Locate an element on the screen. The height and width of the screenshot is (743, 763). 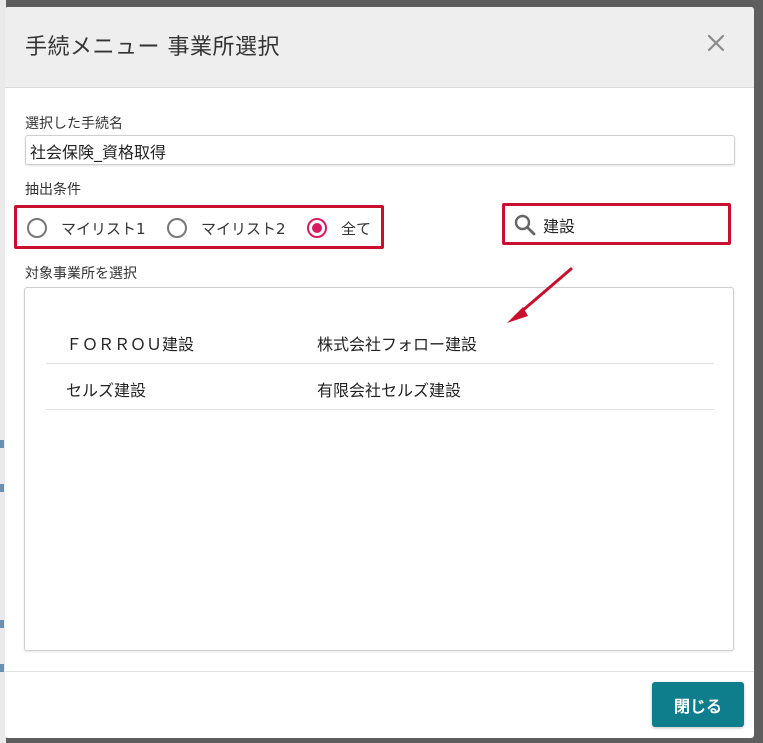
selected-procedure-field: 社会保険_資格取得 is located at coordinates (380, 150).